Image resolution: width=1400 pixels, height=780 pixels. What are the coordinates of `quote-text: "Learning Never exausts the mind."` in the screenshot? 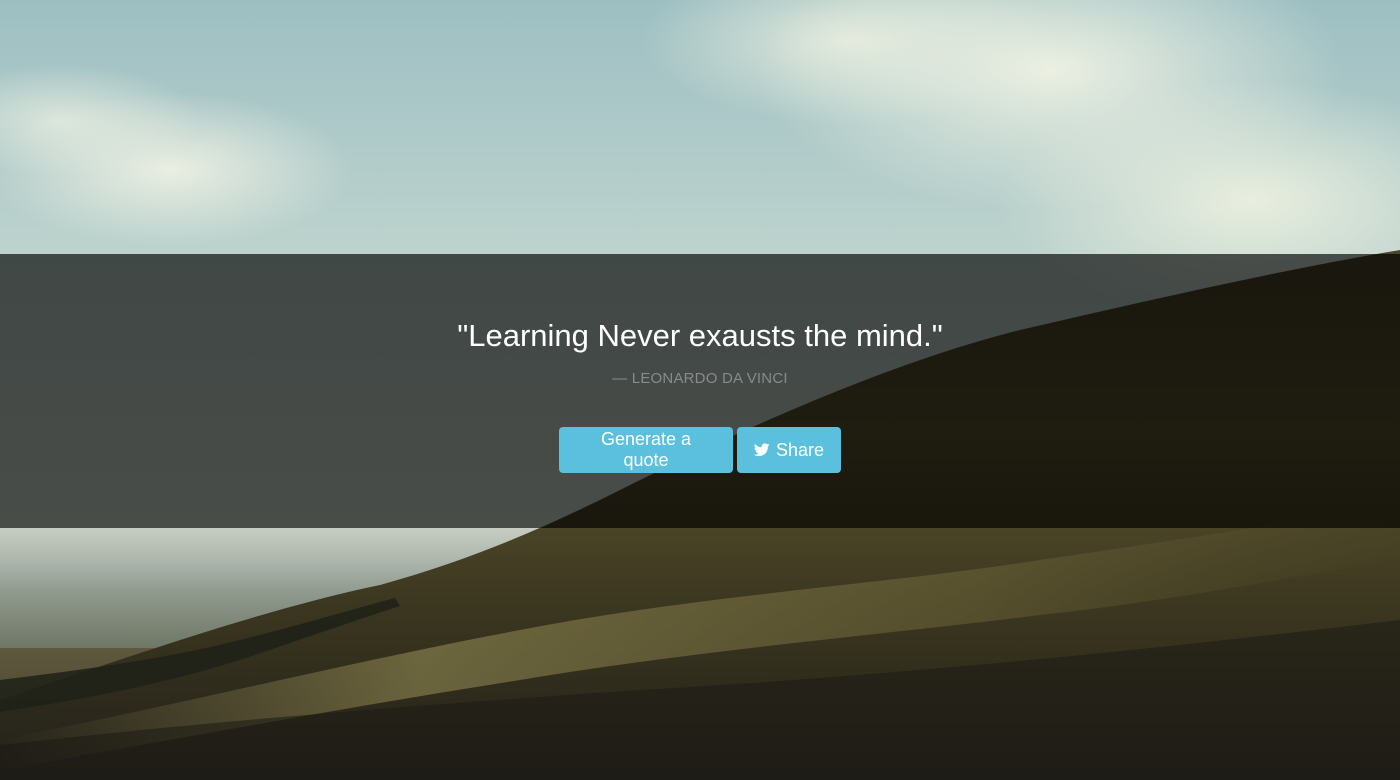 It's located at (700, 335).